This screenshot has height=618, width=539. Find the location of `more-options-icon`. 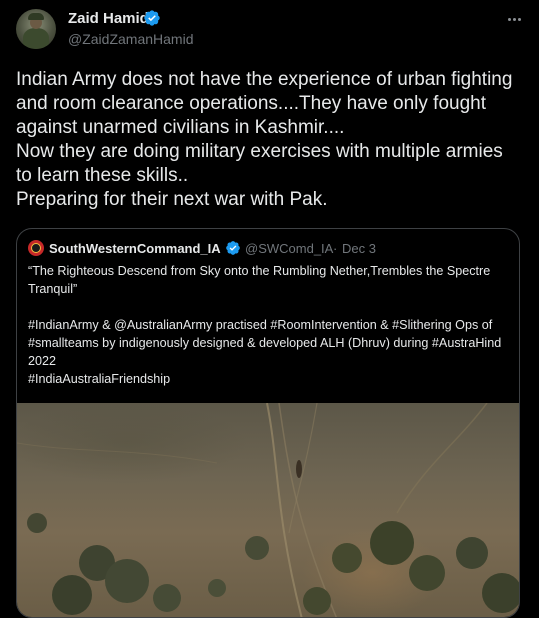

more-options-icon is located at coordinates (514, 19).